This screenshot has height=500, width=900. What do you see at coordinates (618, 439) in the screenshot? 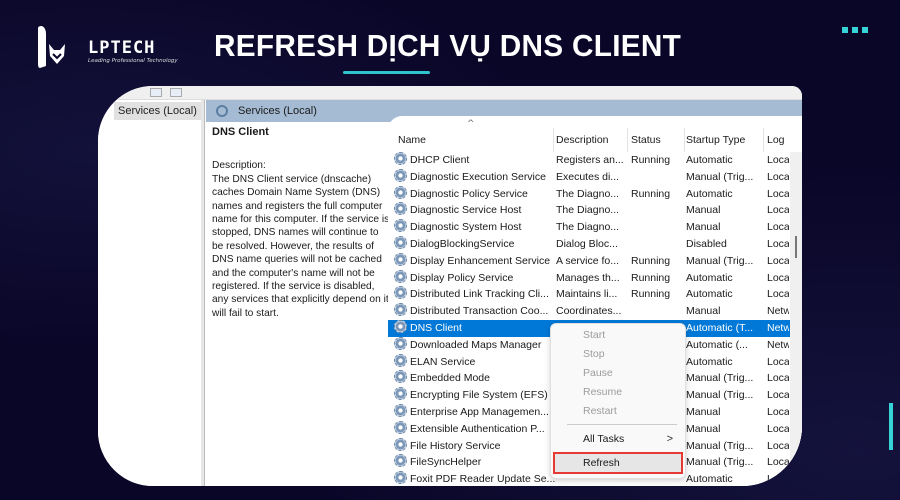
I see `context-menu-item-all-tasks: All Tasks >` at bounding box center [618, 439].